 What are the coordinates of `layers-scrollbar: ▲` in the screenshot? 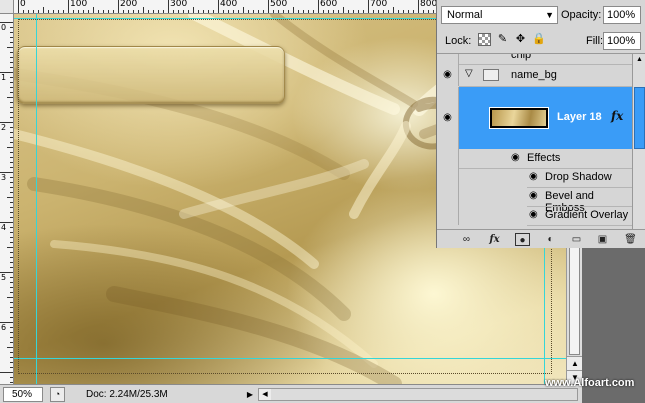 It's located at (638, 141).